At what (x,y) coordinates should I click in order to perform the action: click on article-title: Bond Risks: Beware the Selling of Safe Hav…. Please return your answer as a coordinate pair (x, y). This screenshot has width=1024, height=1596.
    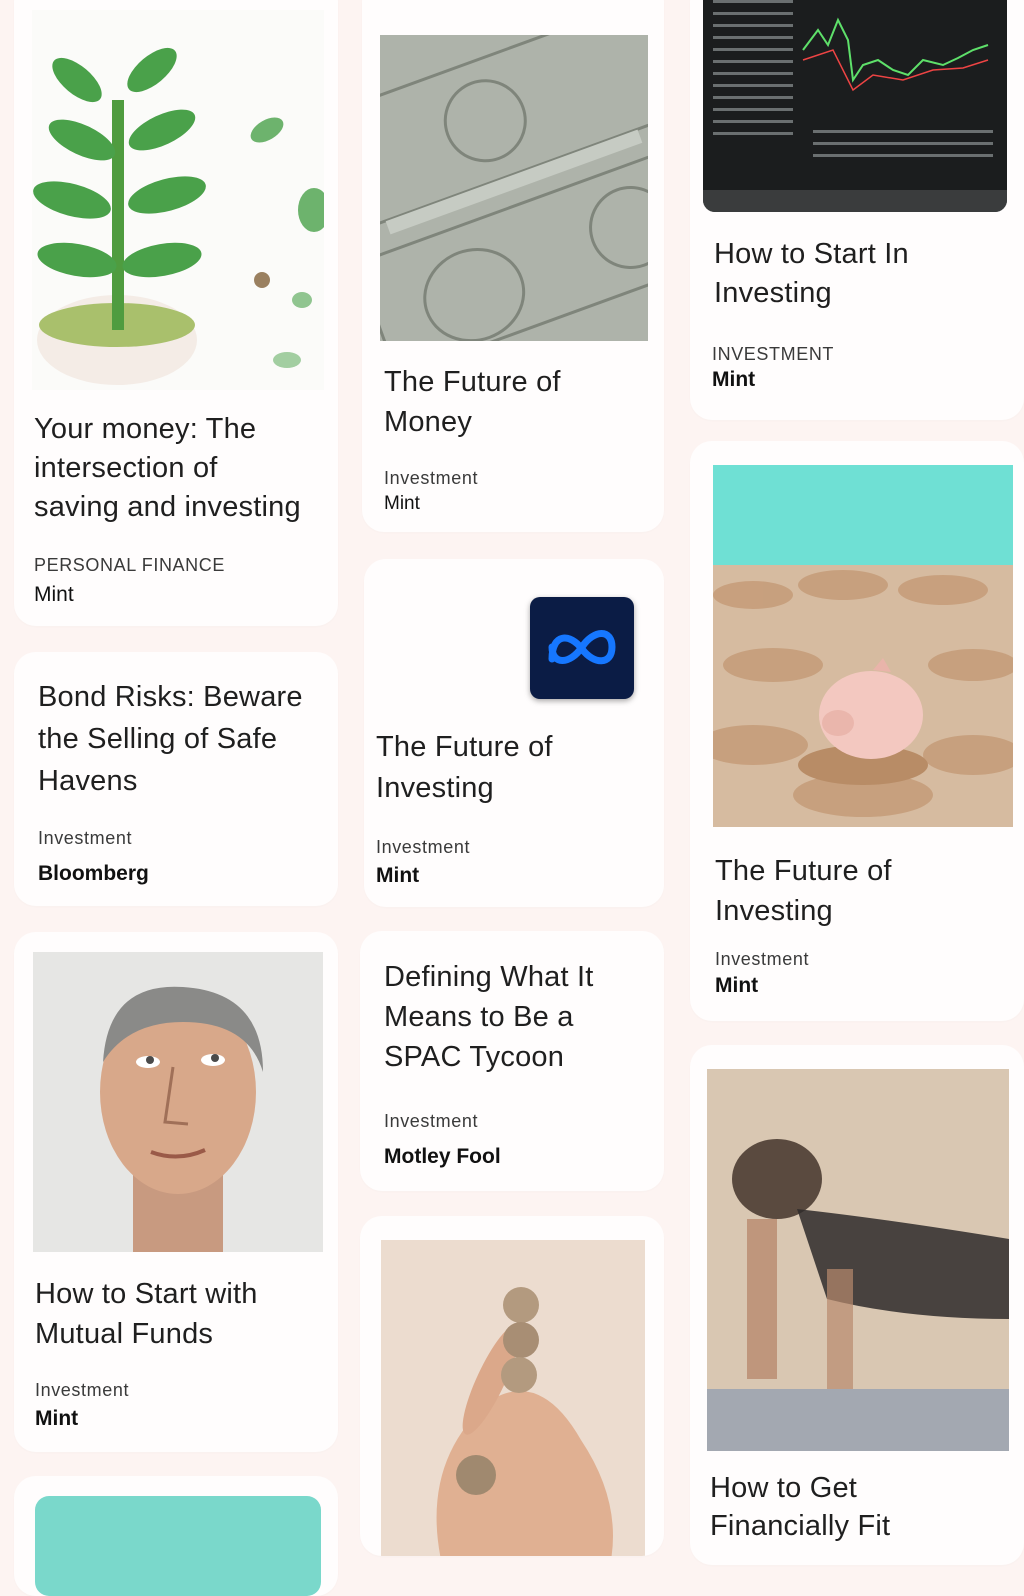
    Looking at the image, I should click on (170, 739).